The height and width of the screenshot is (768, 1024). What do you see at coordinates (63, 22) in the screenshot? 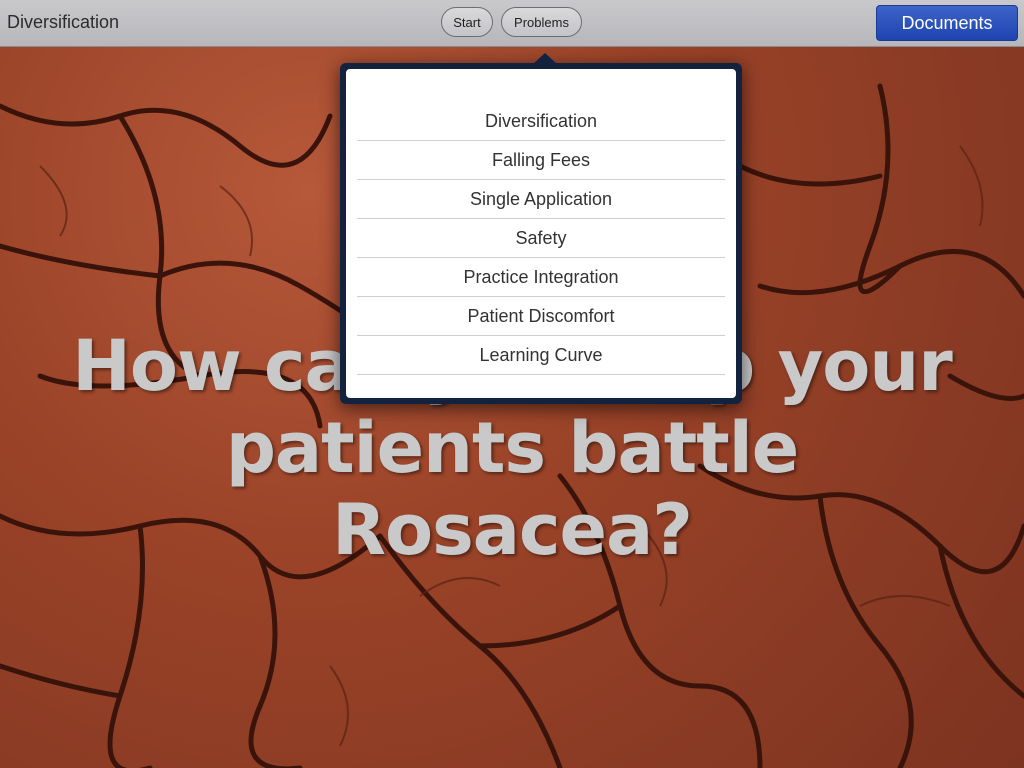
I see `page-title: Diversification` at bounding box center [63, 22].